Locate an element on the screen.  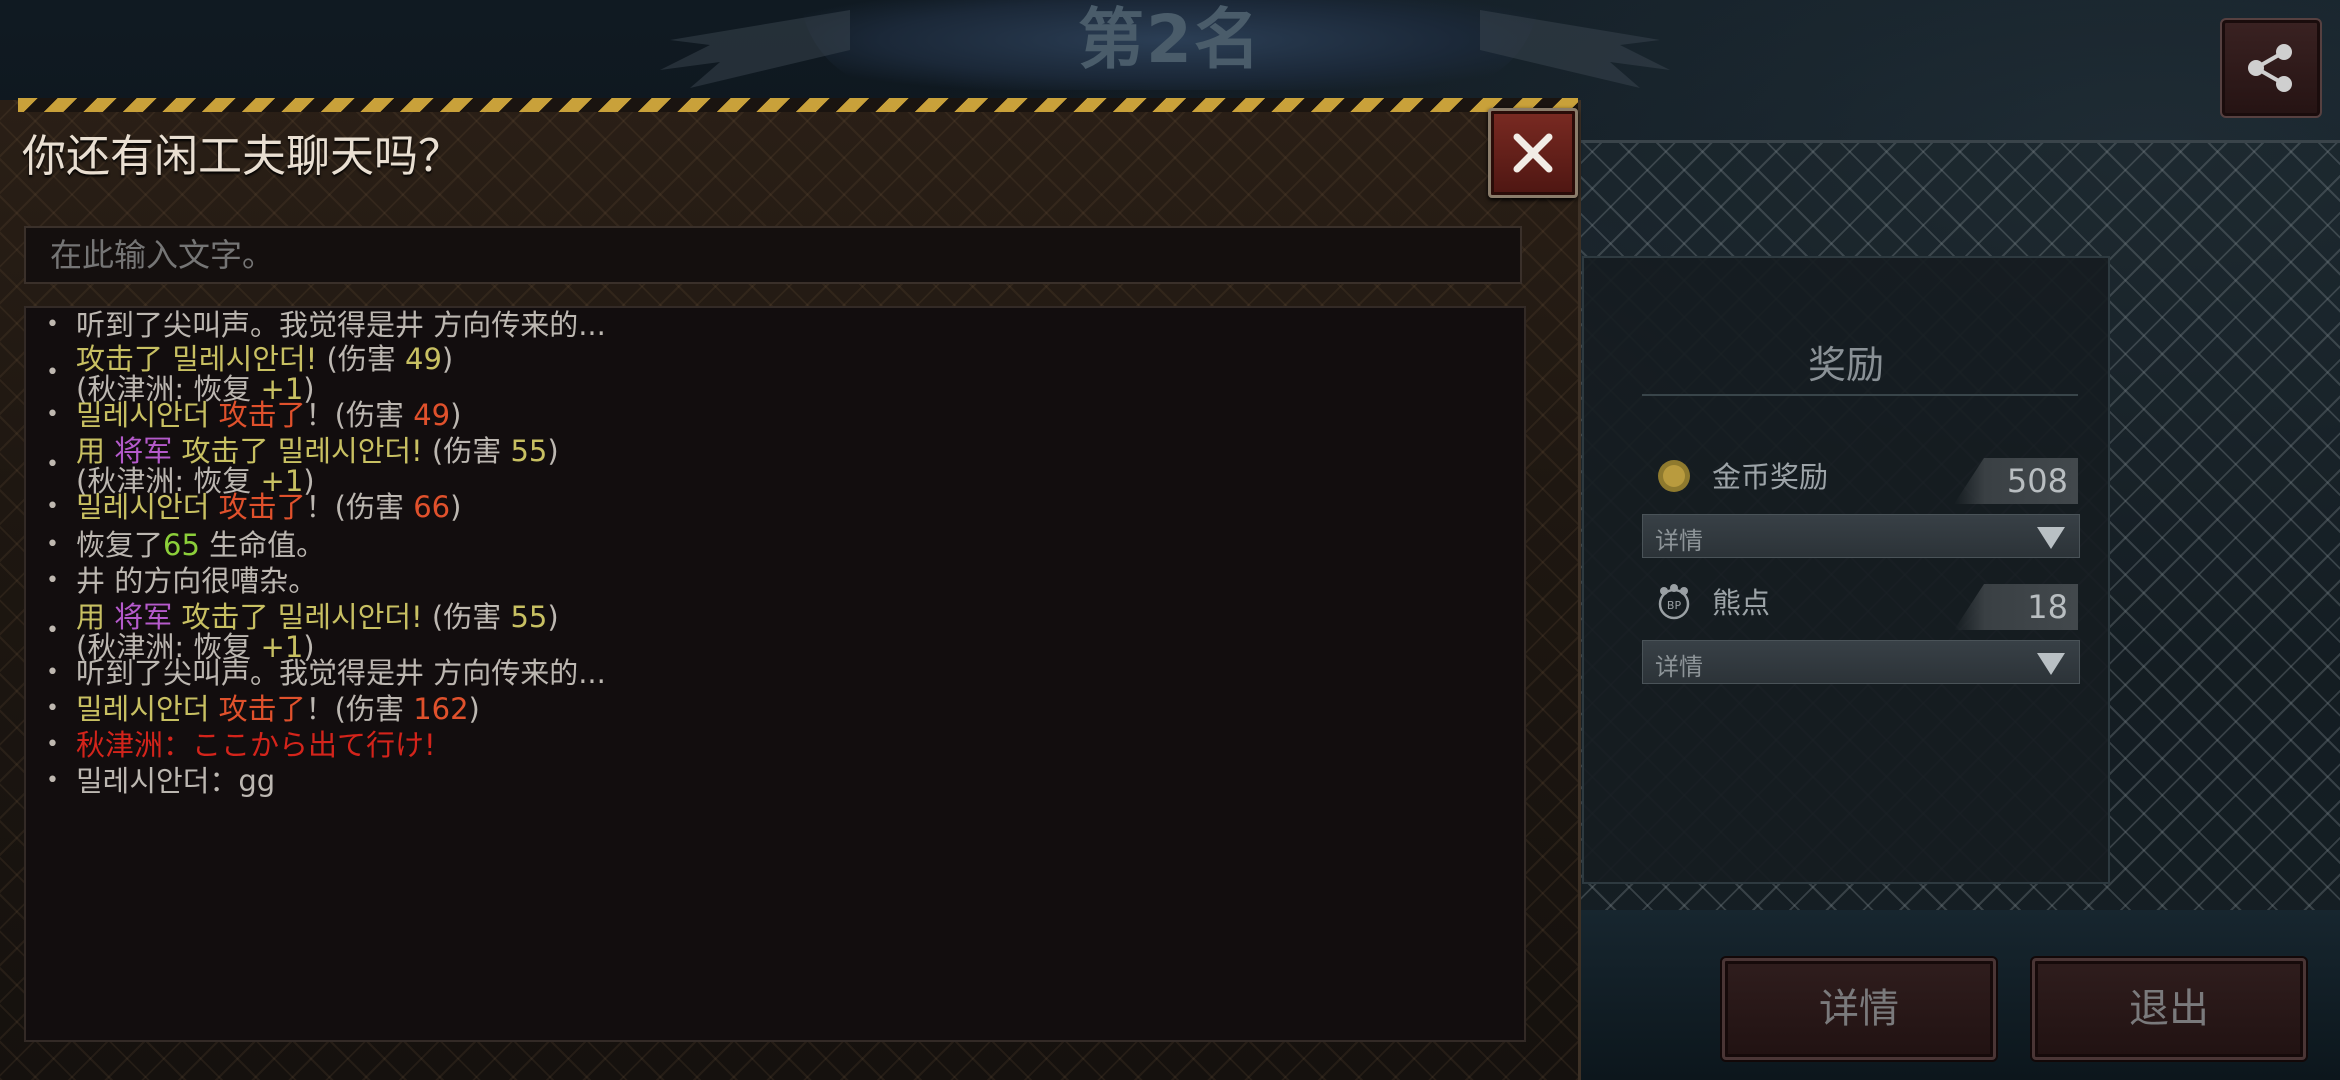
reward-value: 508 is located at coordinates (2037, 481).